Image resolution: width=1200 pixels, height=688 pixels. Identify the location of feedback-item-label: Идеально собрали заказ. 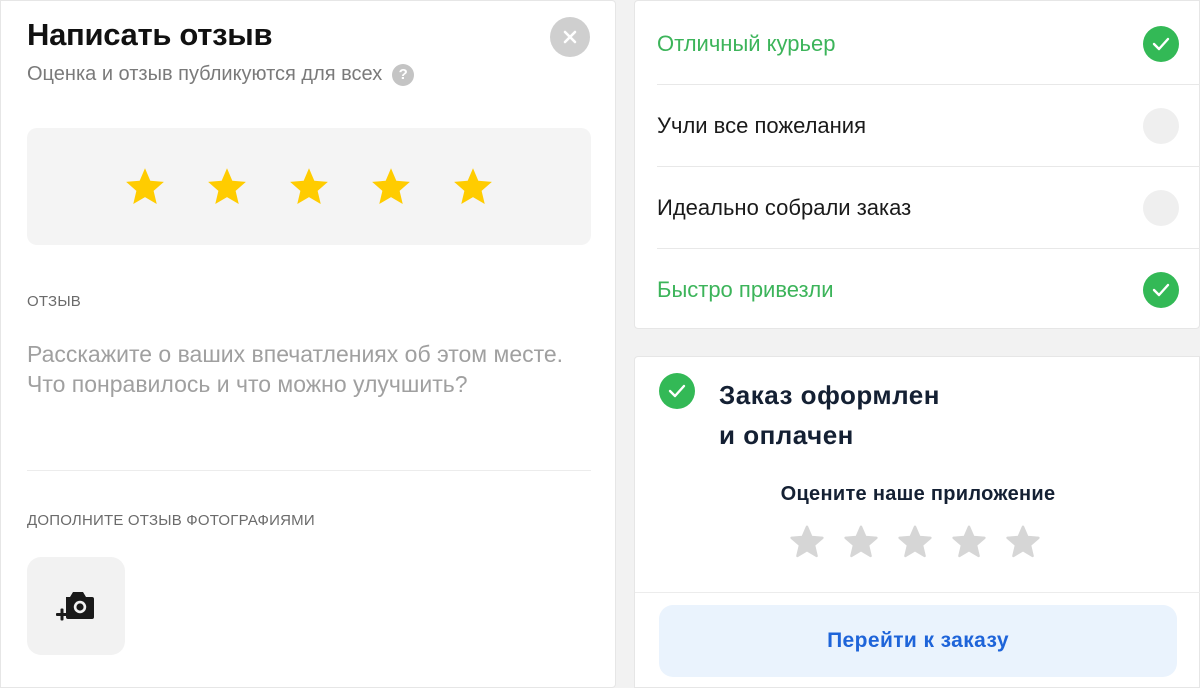
(784, 207).